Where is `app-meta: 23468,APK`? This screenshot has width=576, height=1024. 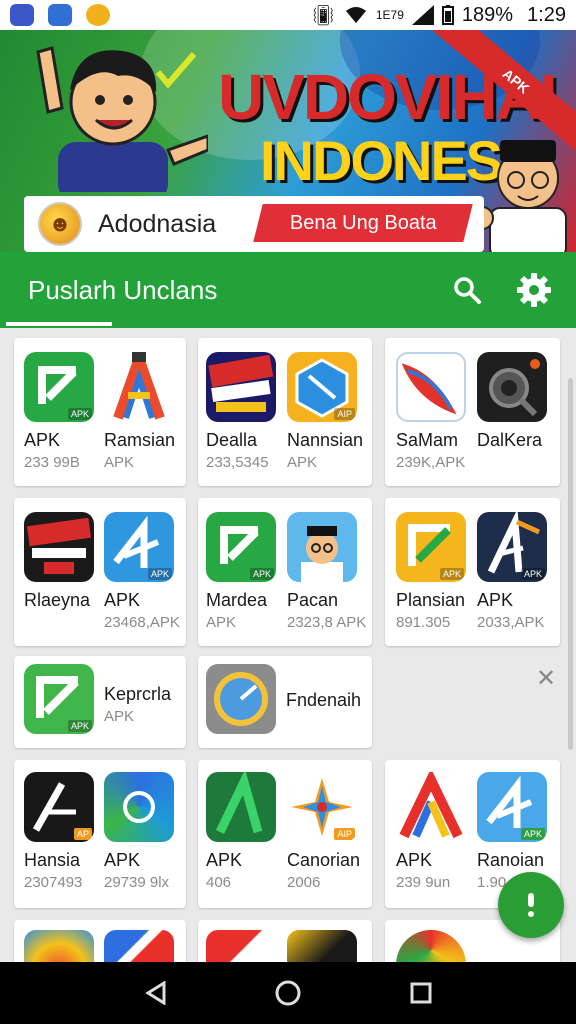
app-meta: 23468,APK is located at coordinates (142, 622).